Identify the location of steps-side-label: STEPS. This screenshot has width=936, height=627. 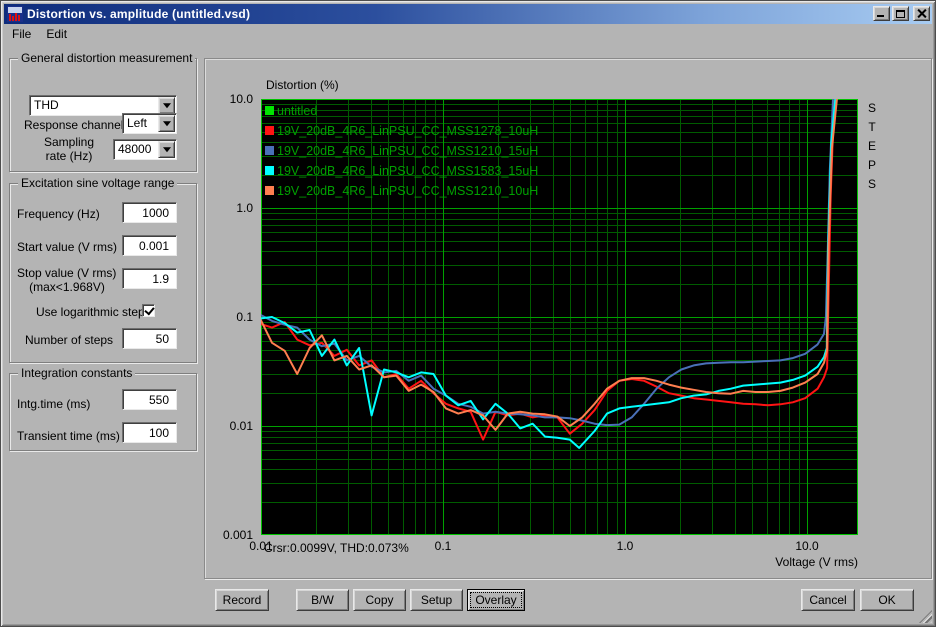
(872, 148).